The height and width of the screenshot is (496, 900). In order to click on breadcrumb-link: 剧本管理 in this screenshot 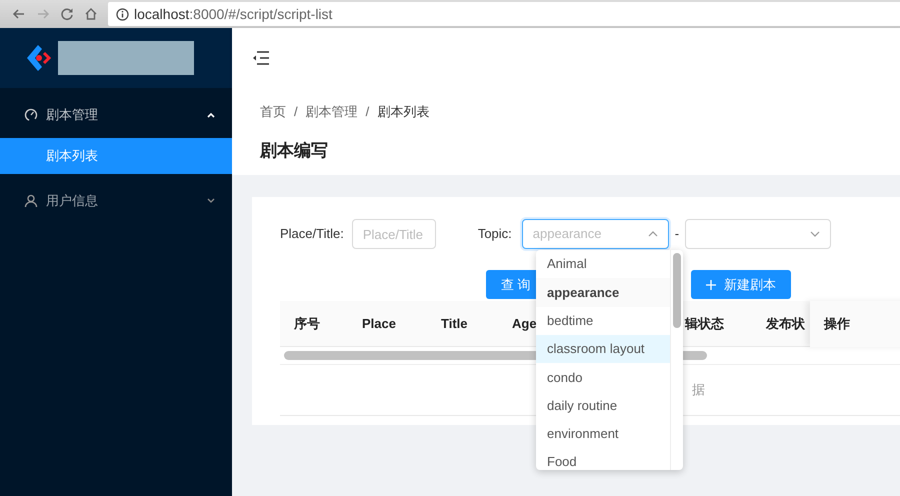, I will do `click(332, 112)`.